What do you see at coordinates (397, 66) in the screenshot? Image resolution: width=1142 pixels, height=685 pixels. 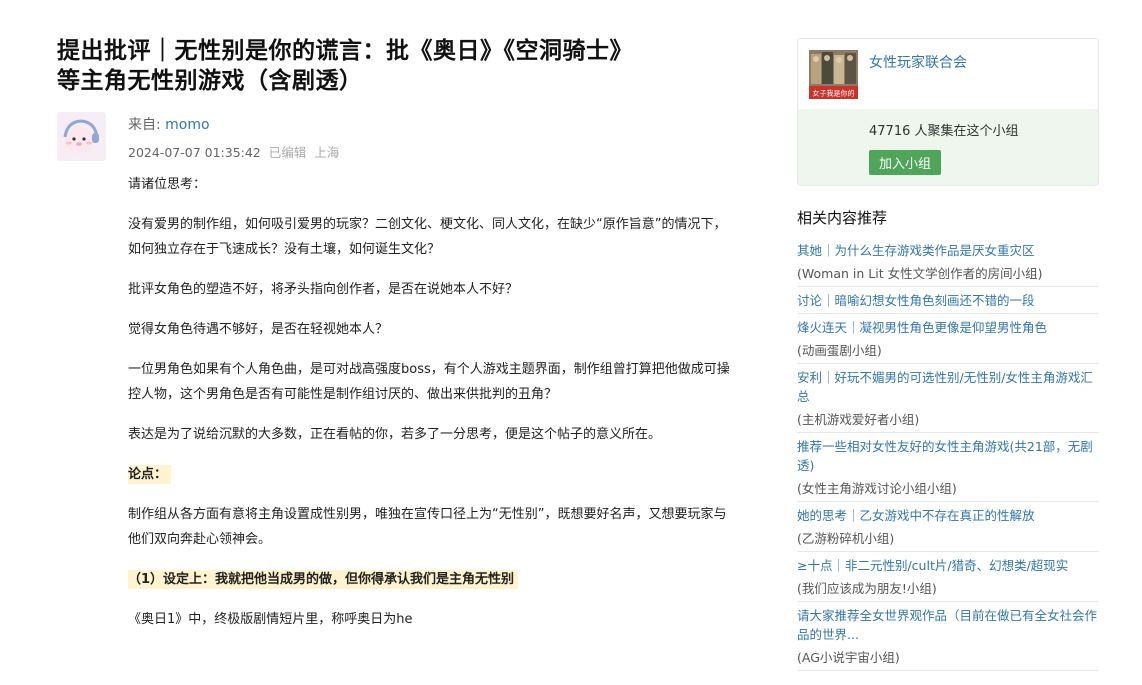 I see `post-title: 提出批评｜无性别是你的谎言：批《奥日》《空洞骑士》 等主角无性别游戏（含剧透）` at bounding box center [397, 66].